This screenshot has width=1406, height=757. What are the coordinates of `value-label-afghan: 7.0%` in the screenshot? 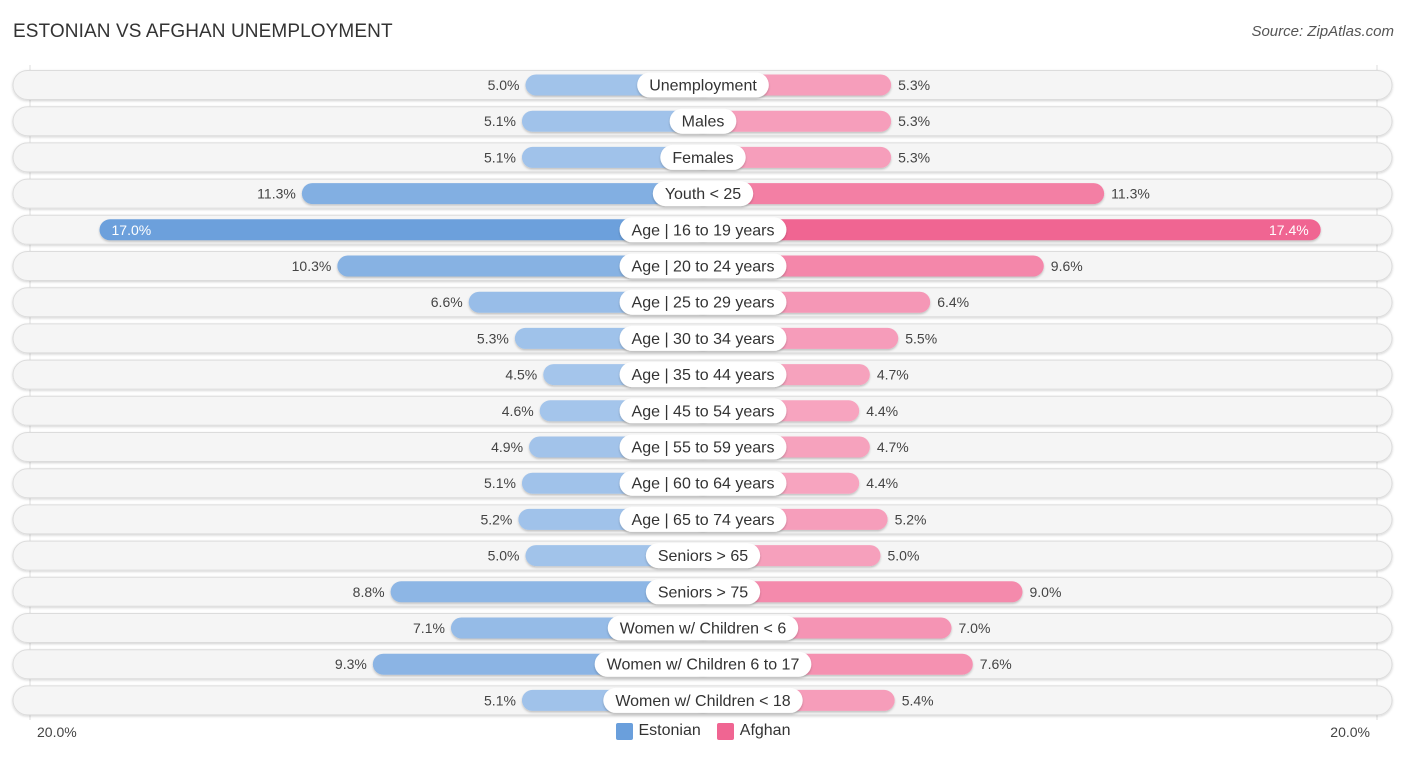 It's located at (975, 628).